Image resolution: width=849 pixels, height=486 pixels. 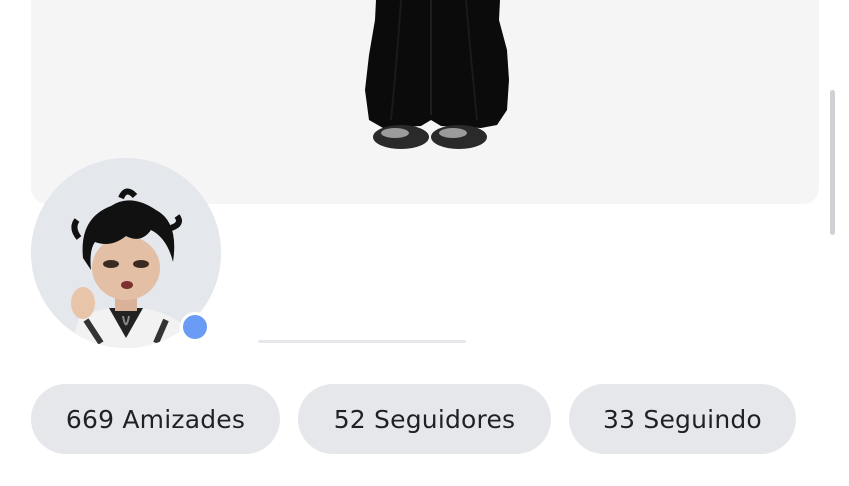 I want to click on following-button: 33 Seguindo, so click(x=682, y=419).